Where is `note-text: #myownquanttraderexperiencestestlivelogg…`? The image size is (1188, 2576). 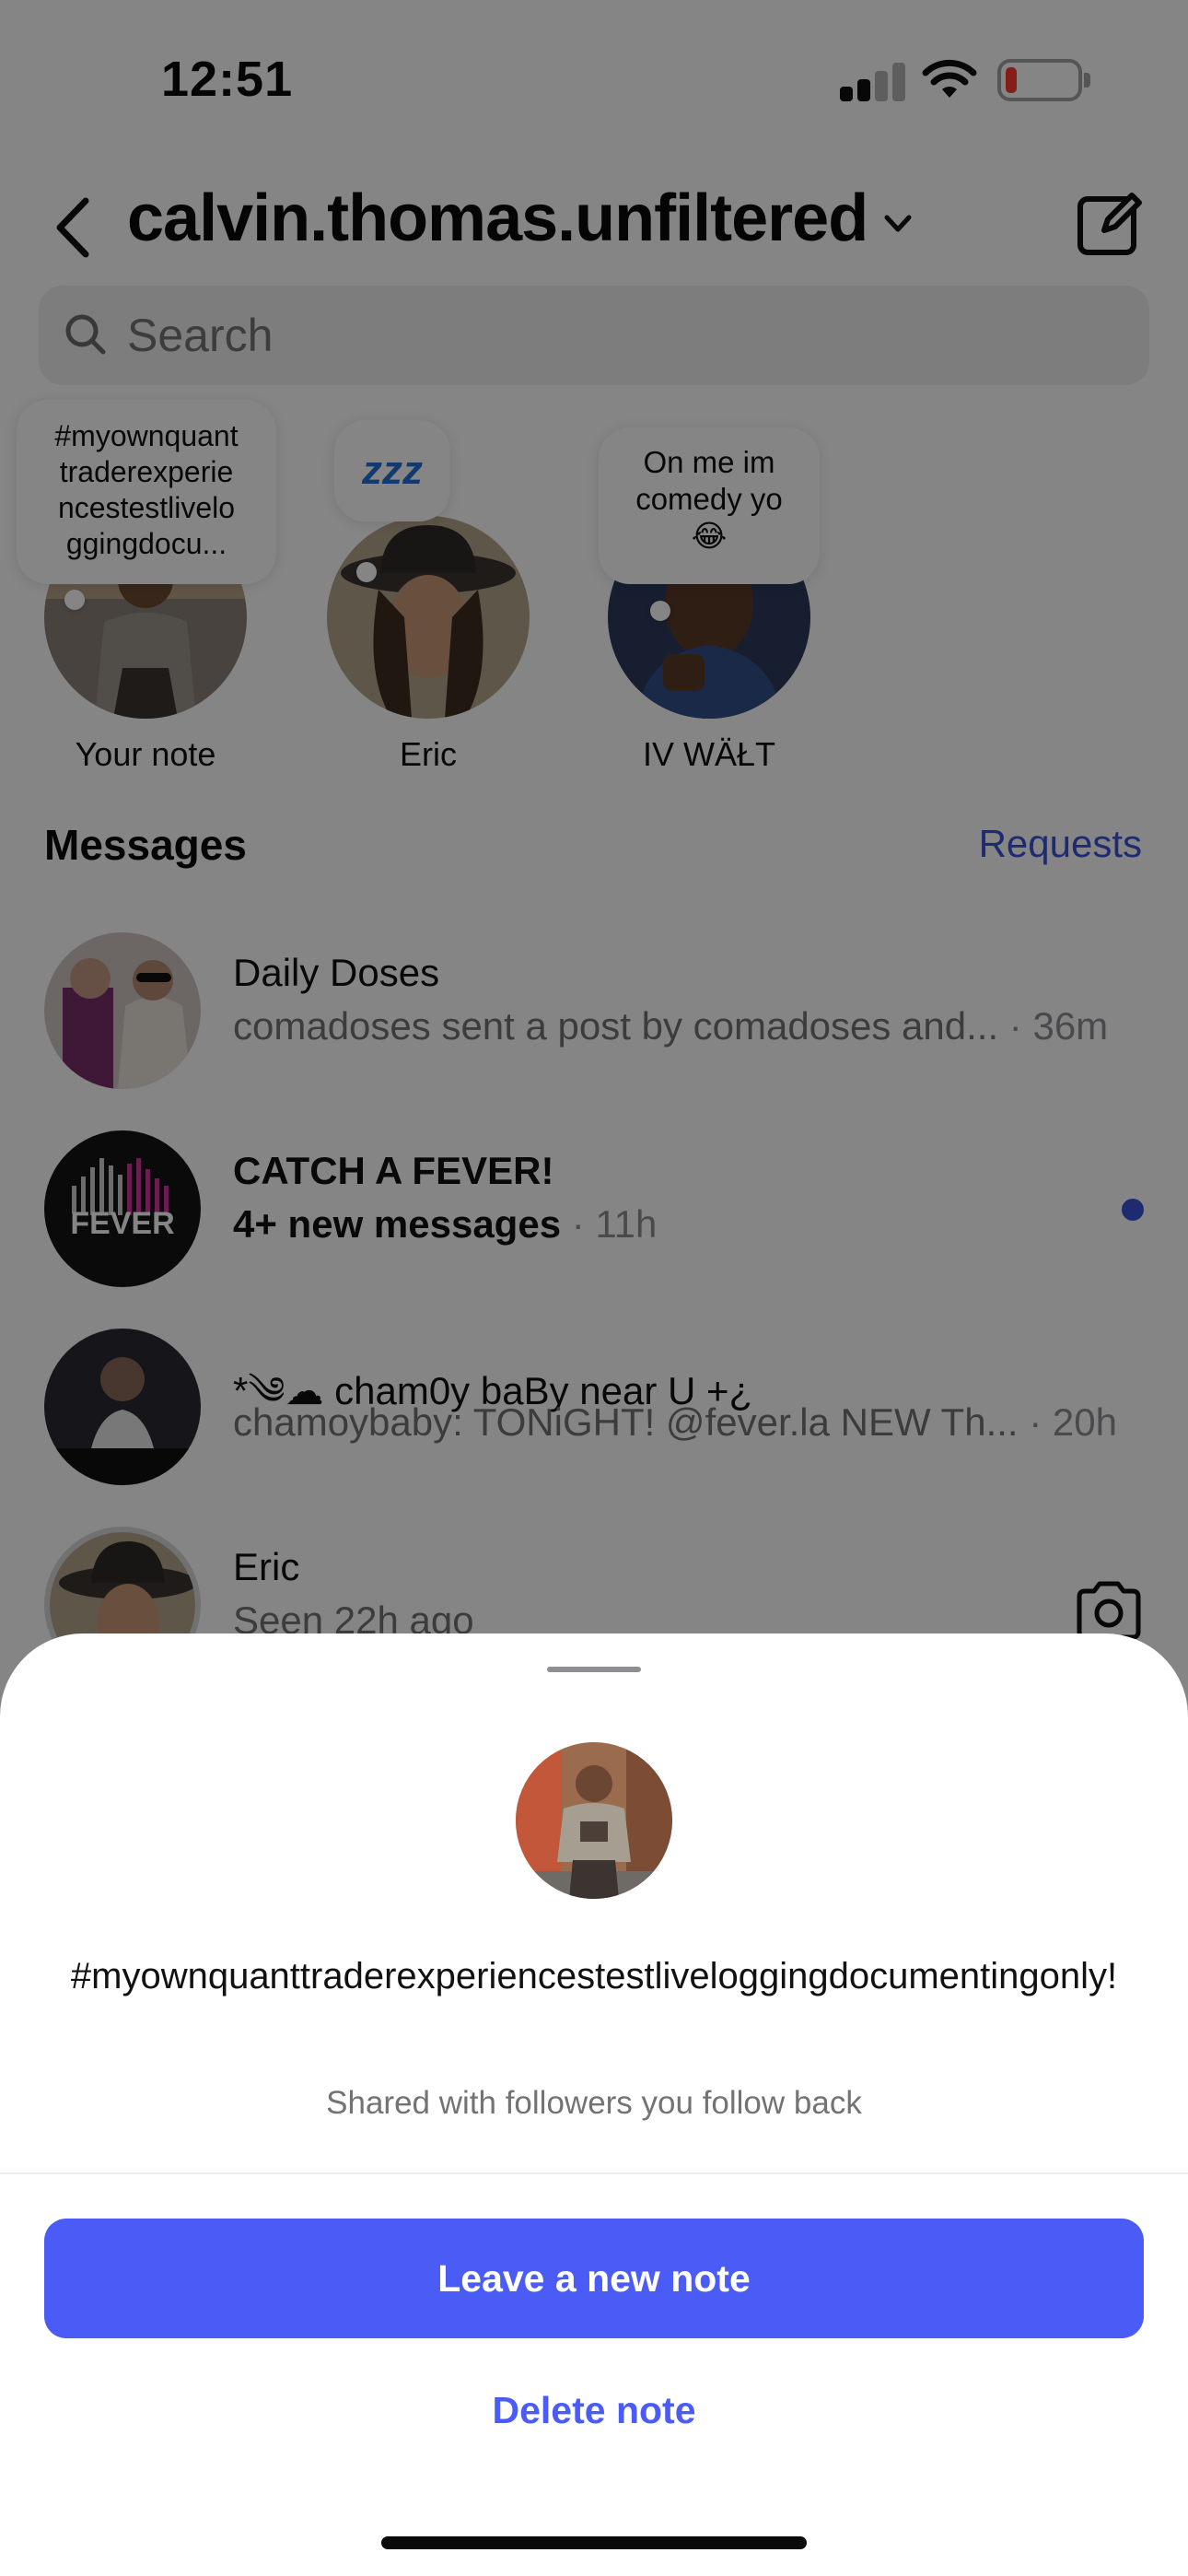
note-text: #myownquanttraderexperiencestestlivelogg… is located at coordinates (594, 1976).